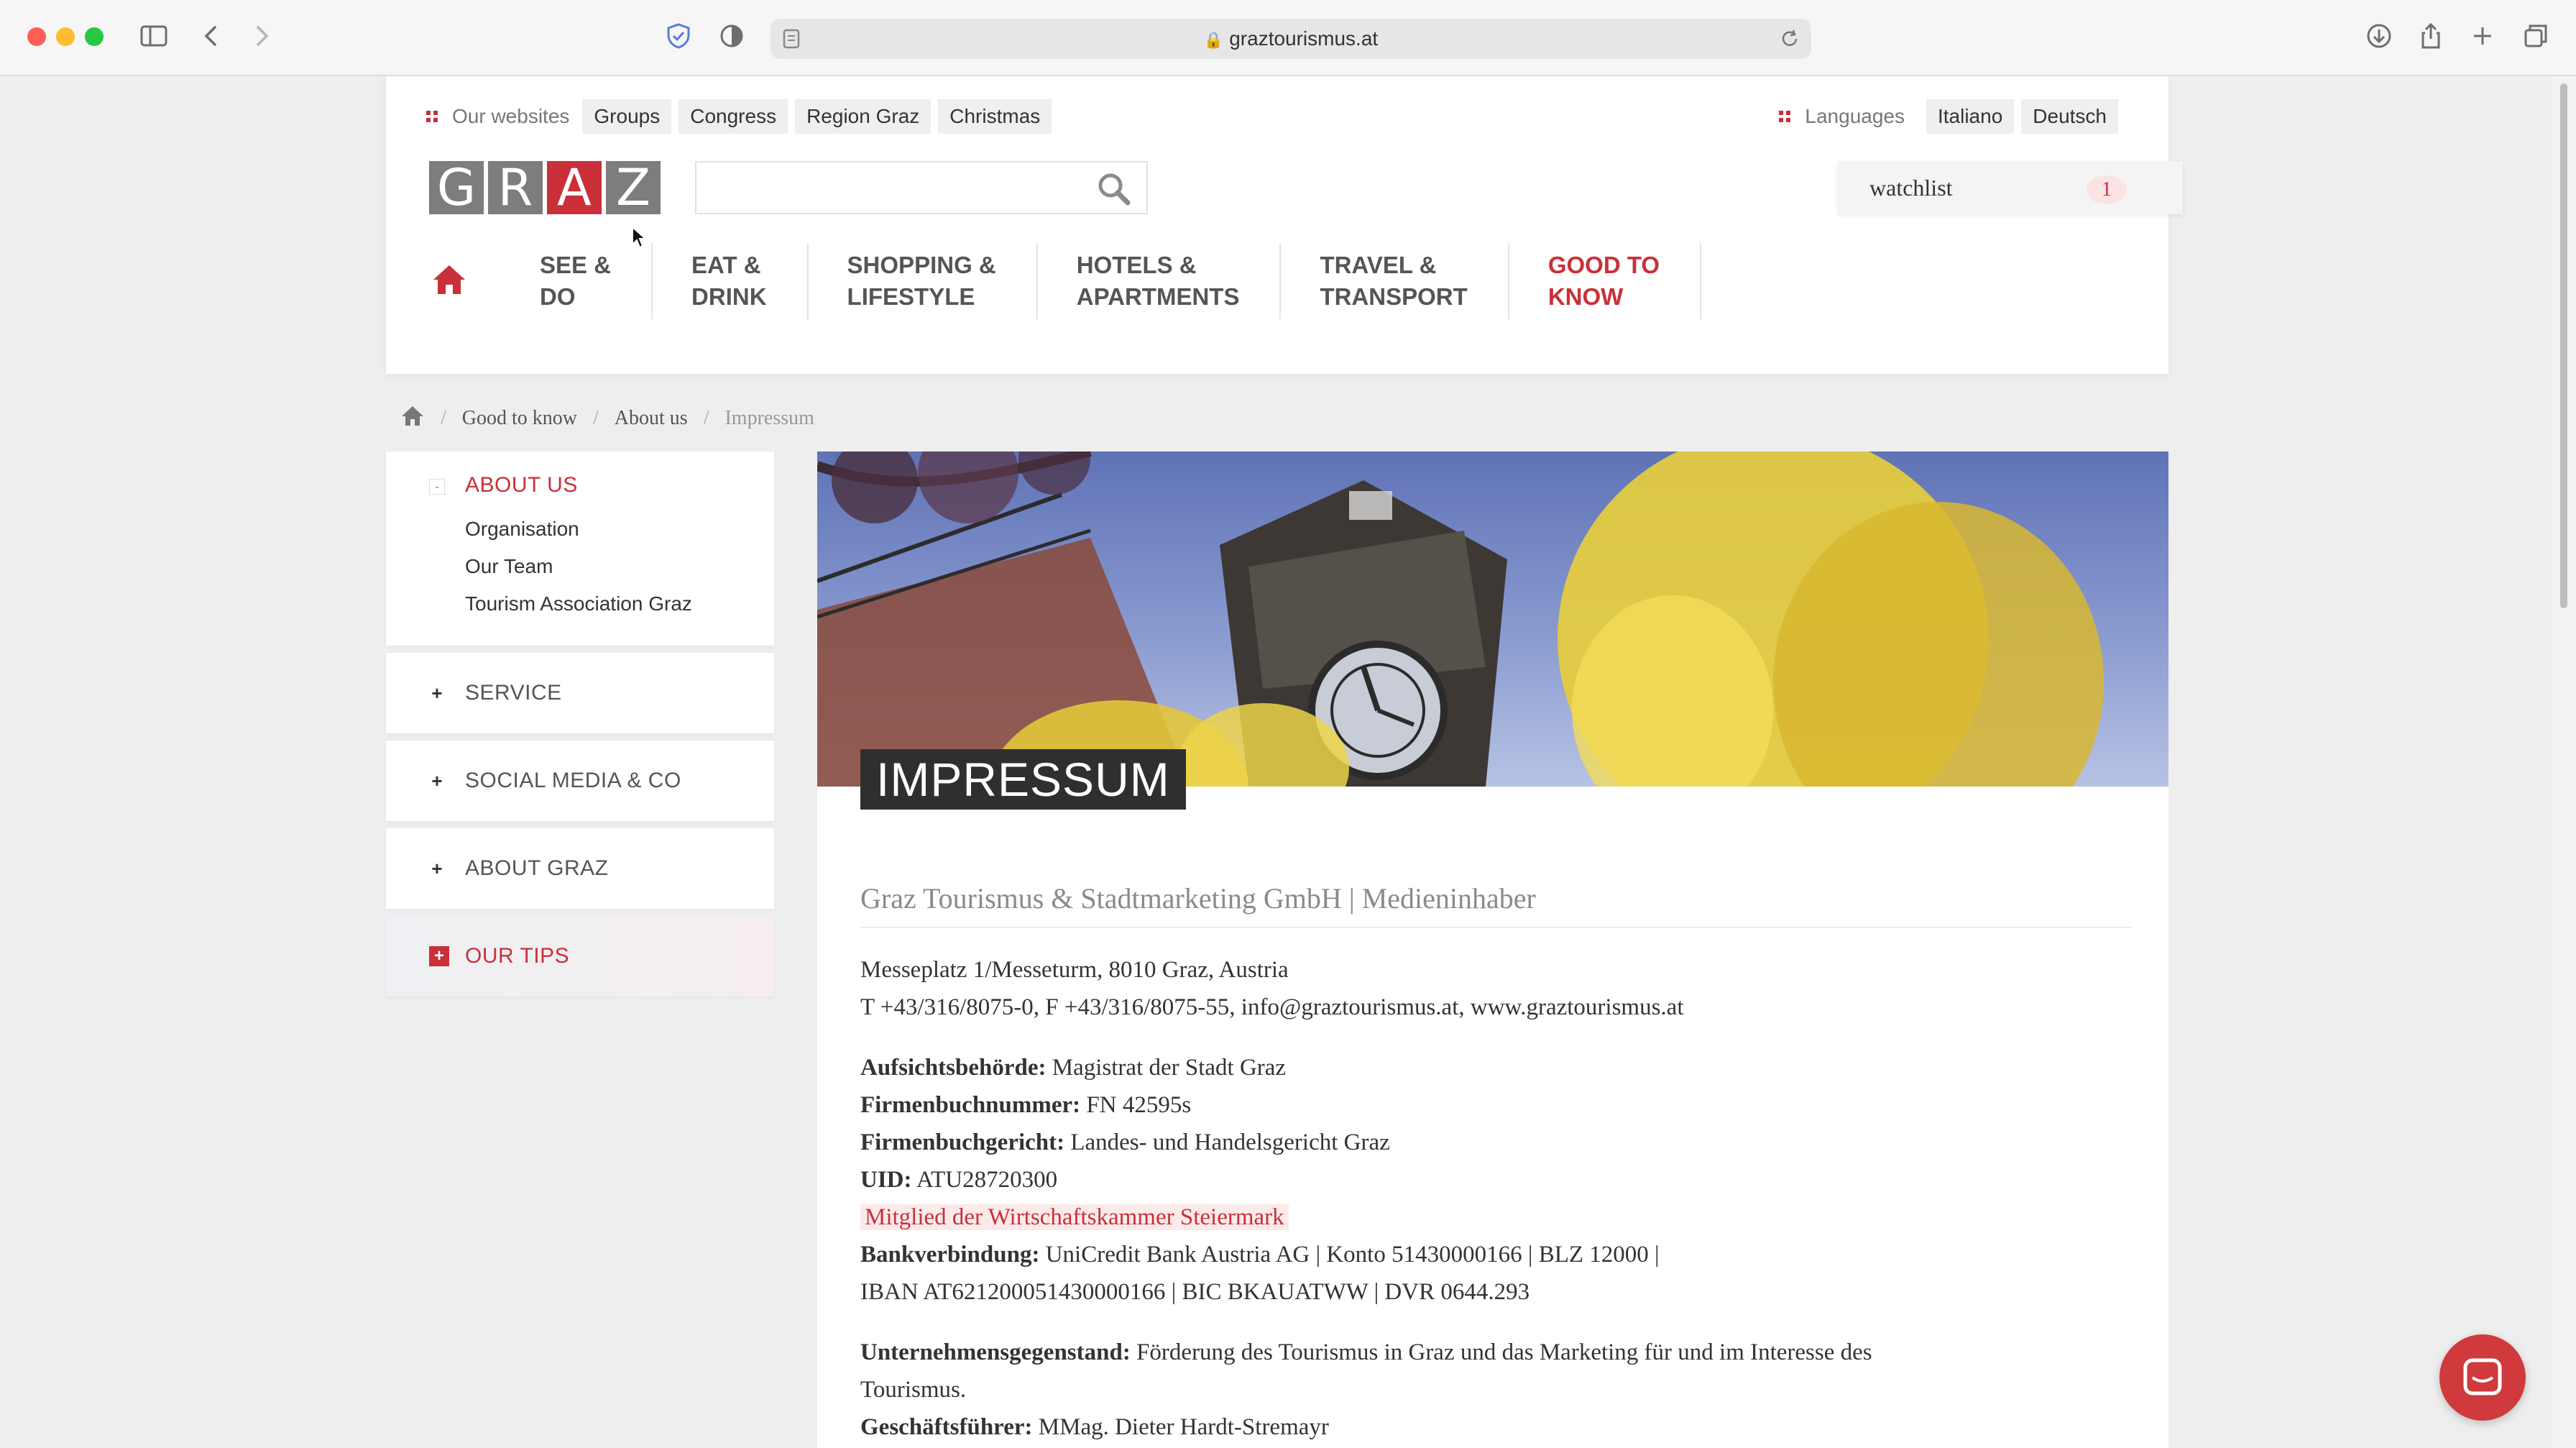  I want to click on nav-eat-and-drink: EAT & DRINK, so click(731, 281).